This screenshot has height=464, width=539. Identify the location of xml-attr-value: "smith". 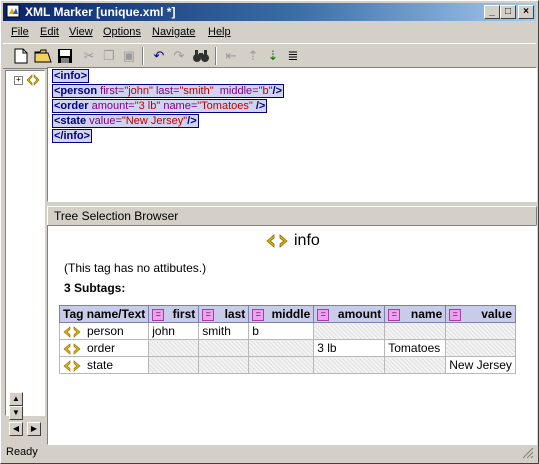
(196, 91).